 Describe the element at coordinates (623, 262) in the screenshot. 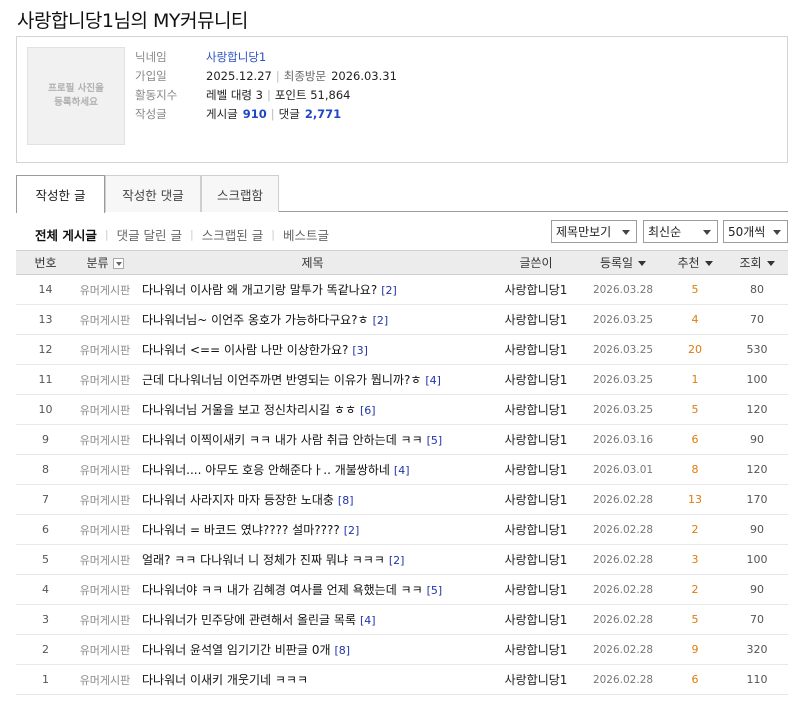

I see `header-date: 등록일` at that location.